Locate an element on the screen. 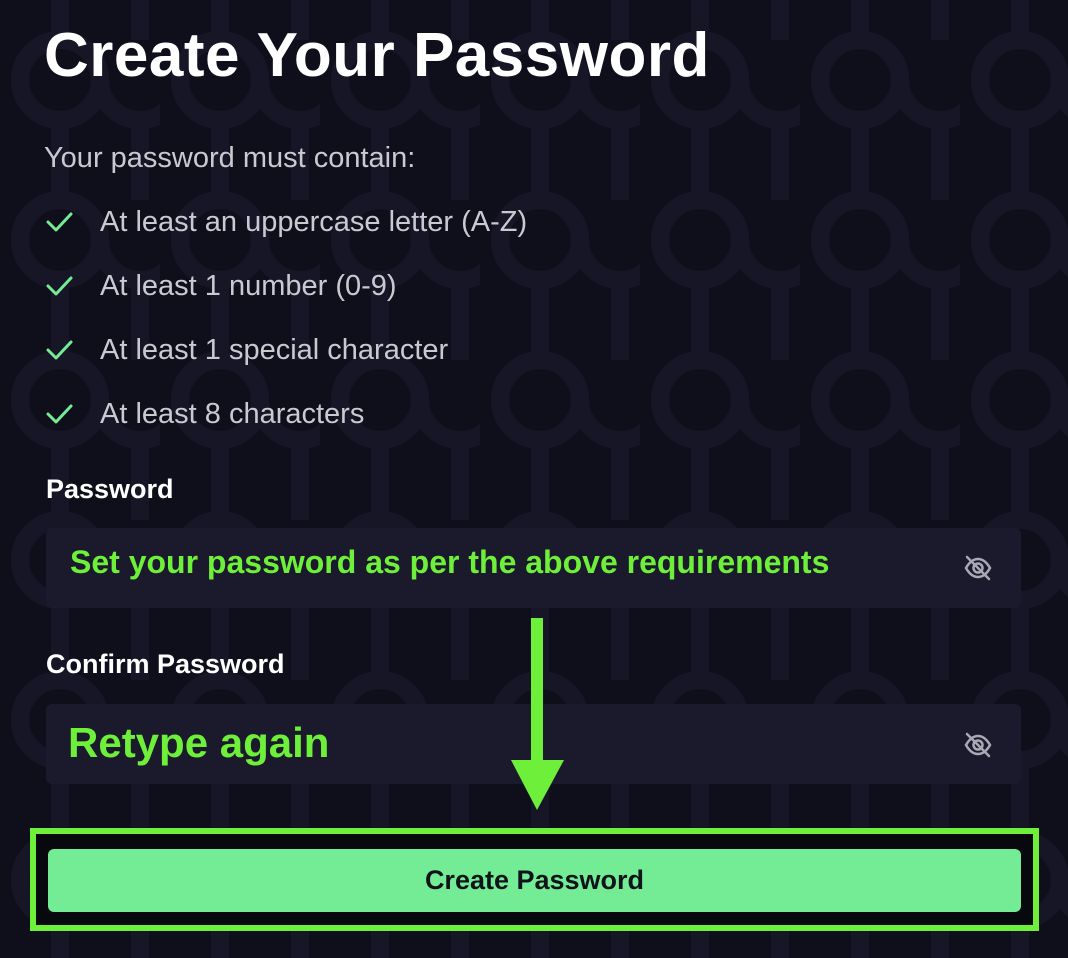 This screenshot has width=1068, height=958. requirements-intro: Your password must contain: is located at coordinates (230, 158).